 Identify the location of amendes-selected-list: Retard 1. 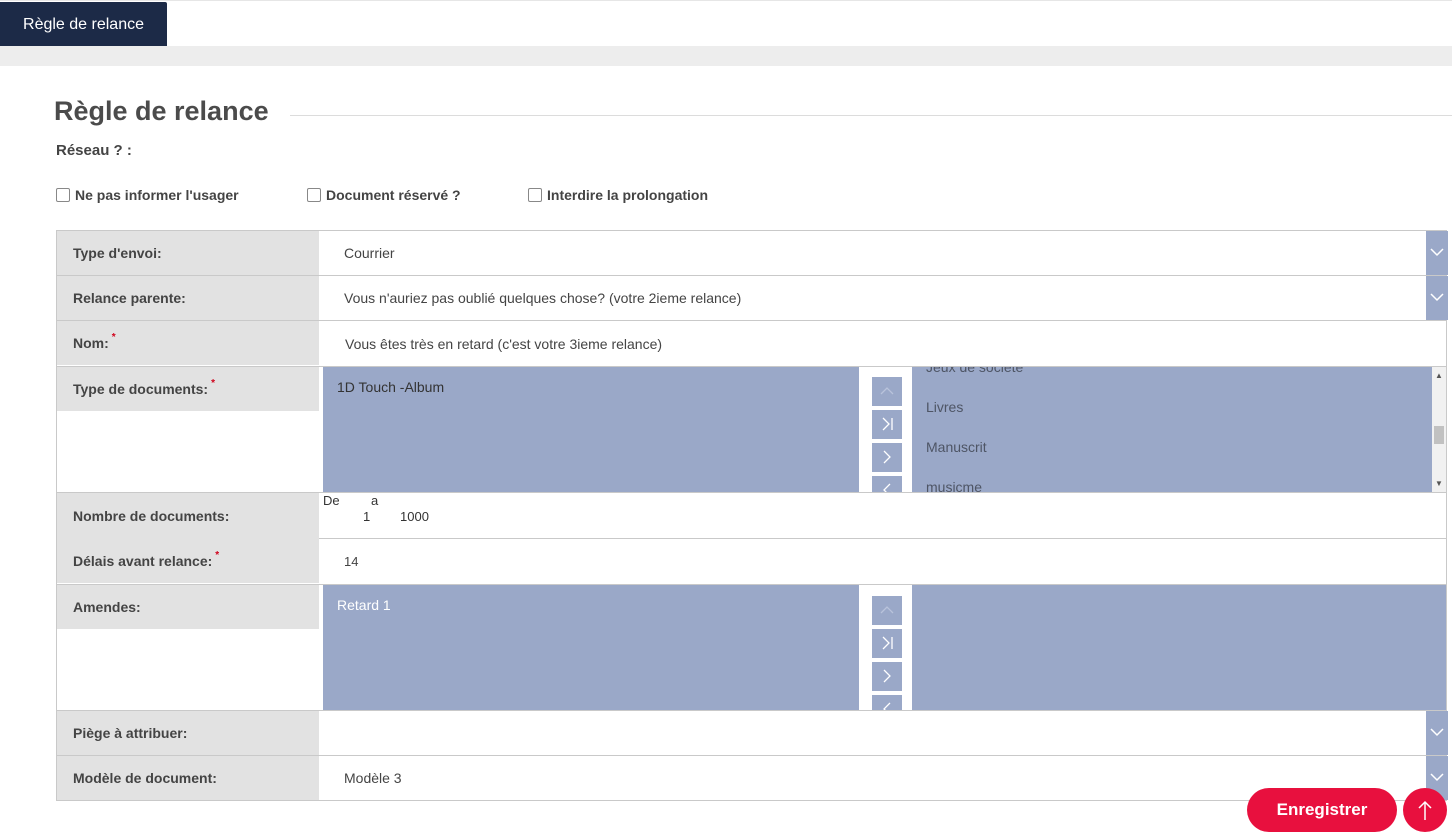
(591, 647).